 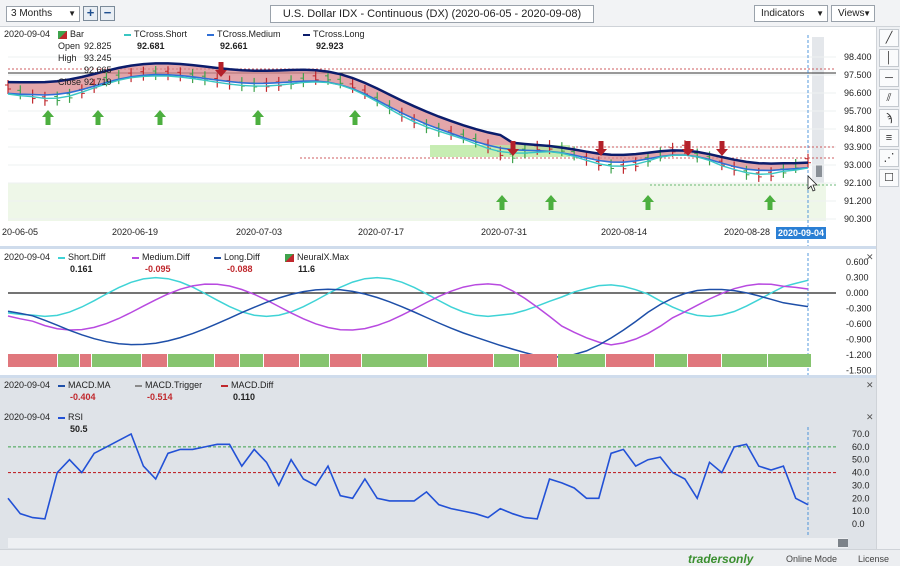 I want to click on low-value: 92.665, so click(x=98, y=70).